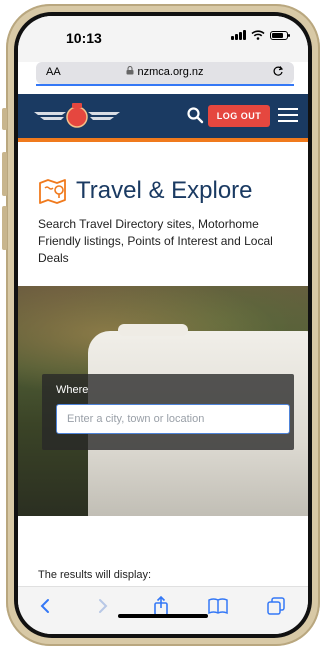 This screenshot has height=650, width=326. I want to click on motorhome-roof-vent, so click(153, 330).